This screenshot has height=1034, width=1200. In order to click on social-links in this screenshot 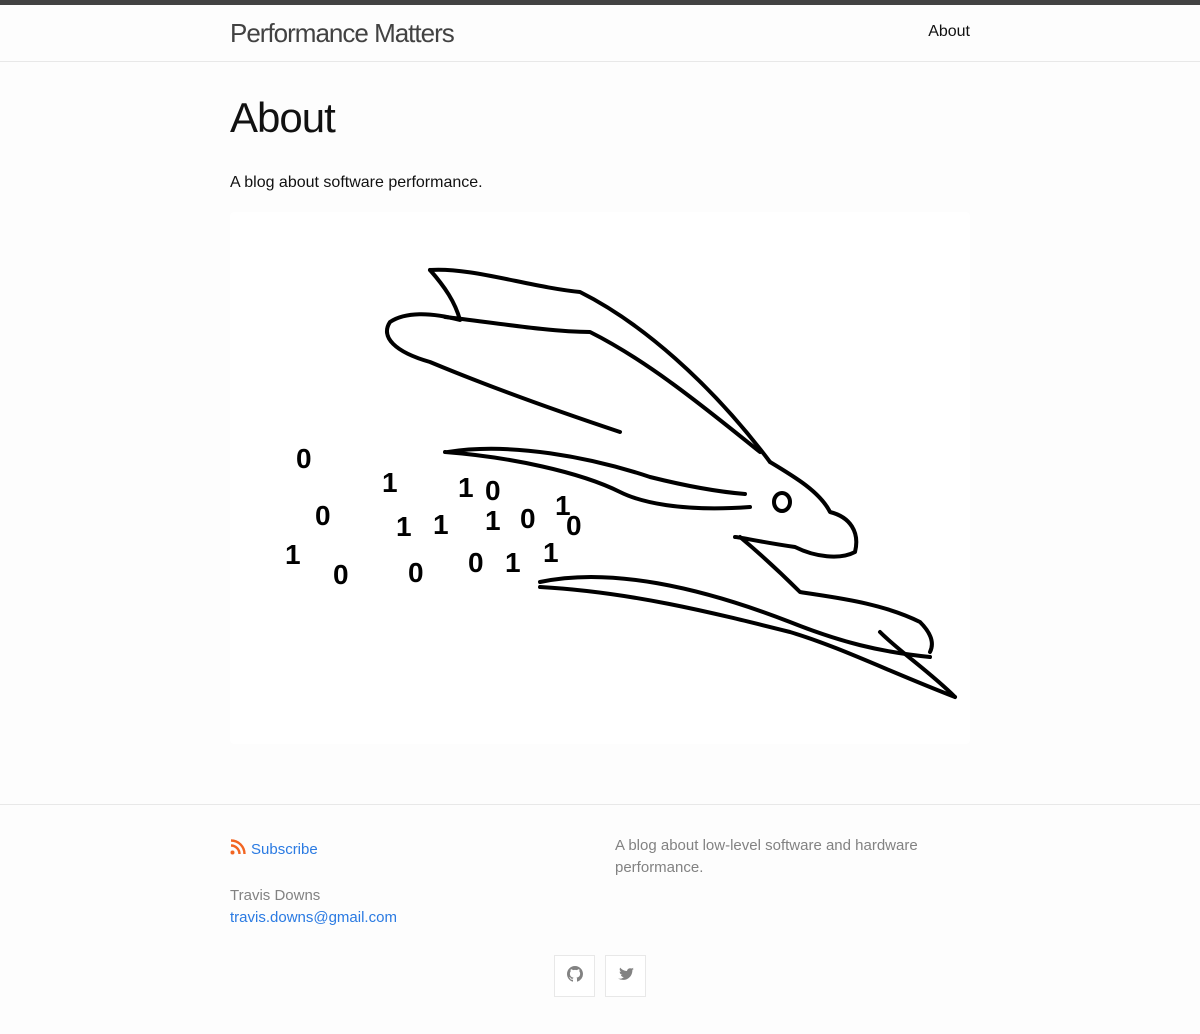, I will do `click(600, 976)`.